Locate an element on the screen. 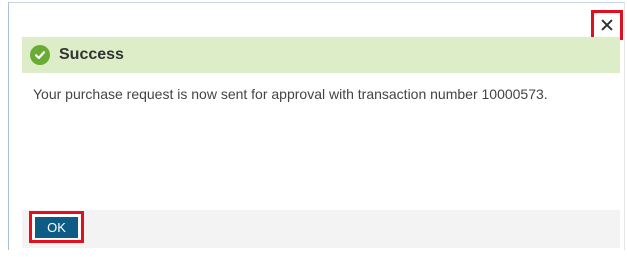  ok-button-highlight: OK is located at coordinates (56, 227).